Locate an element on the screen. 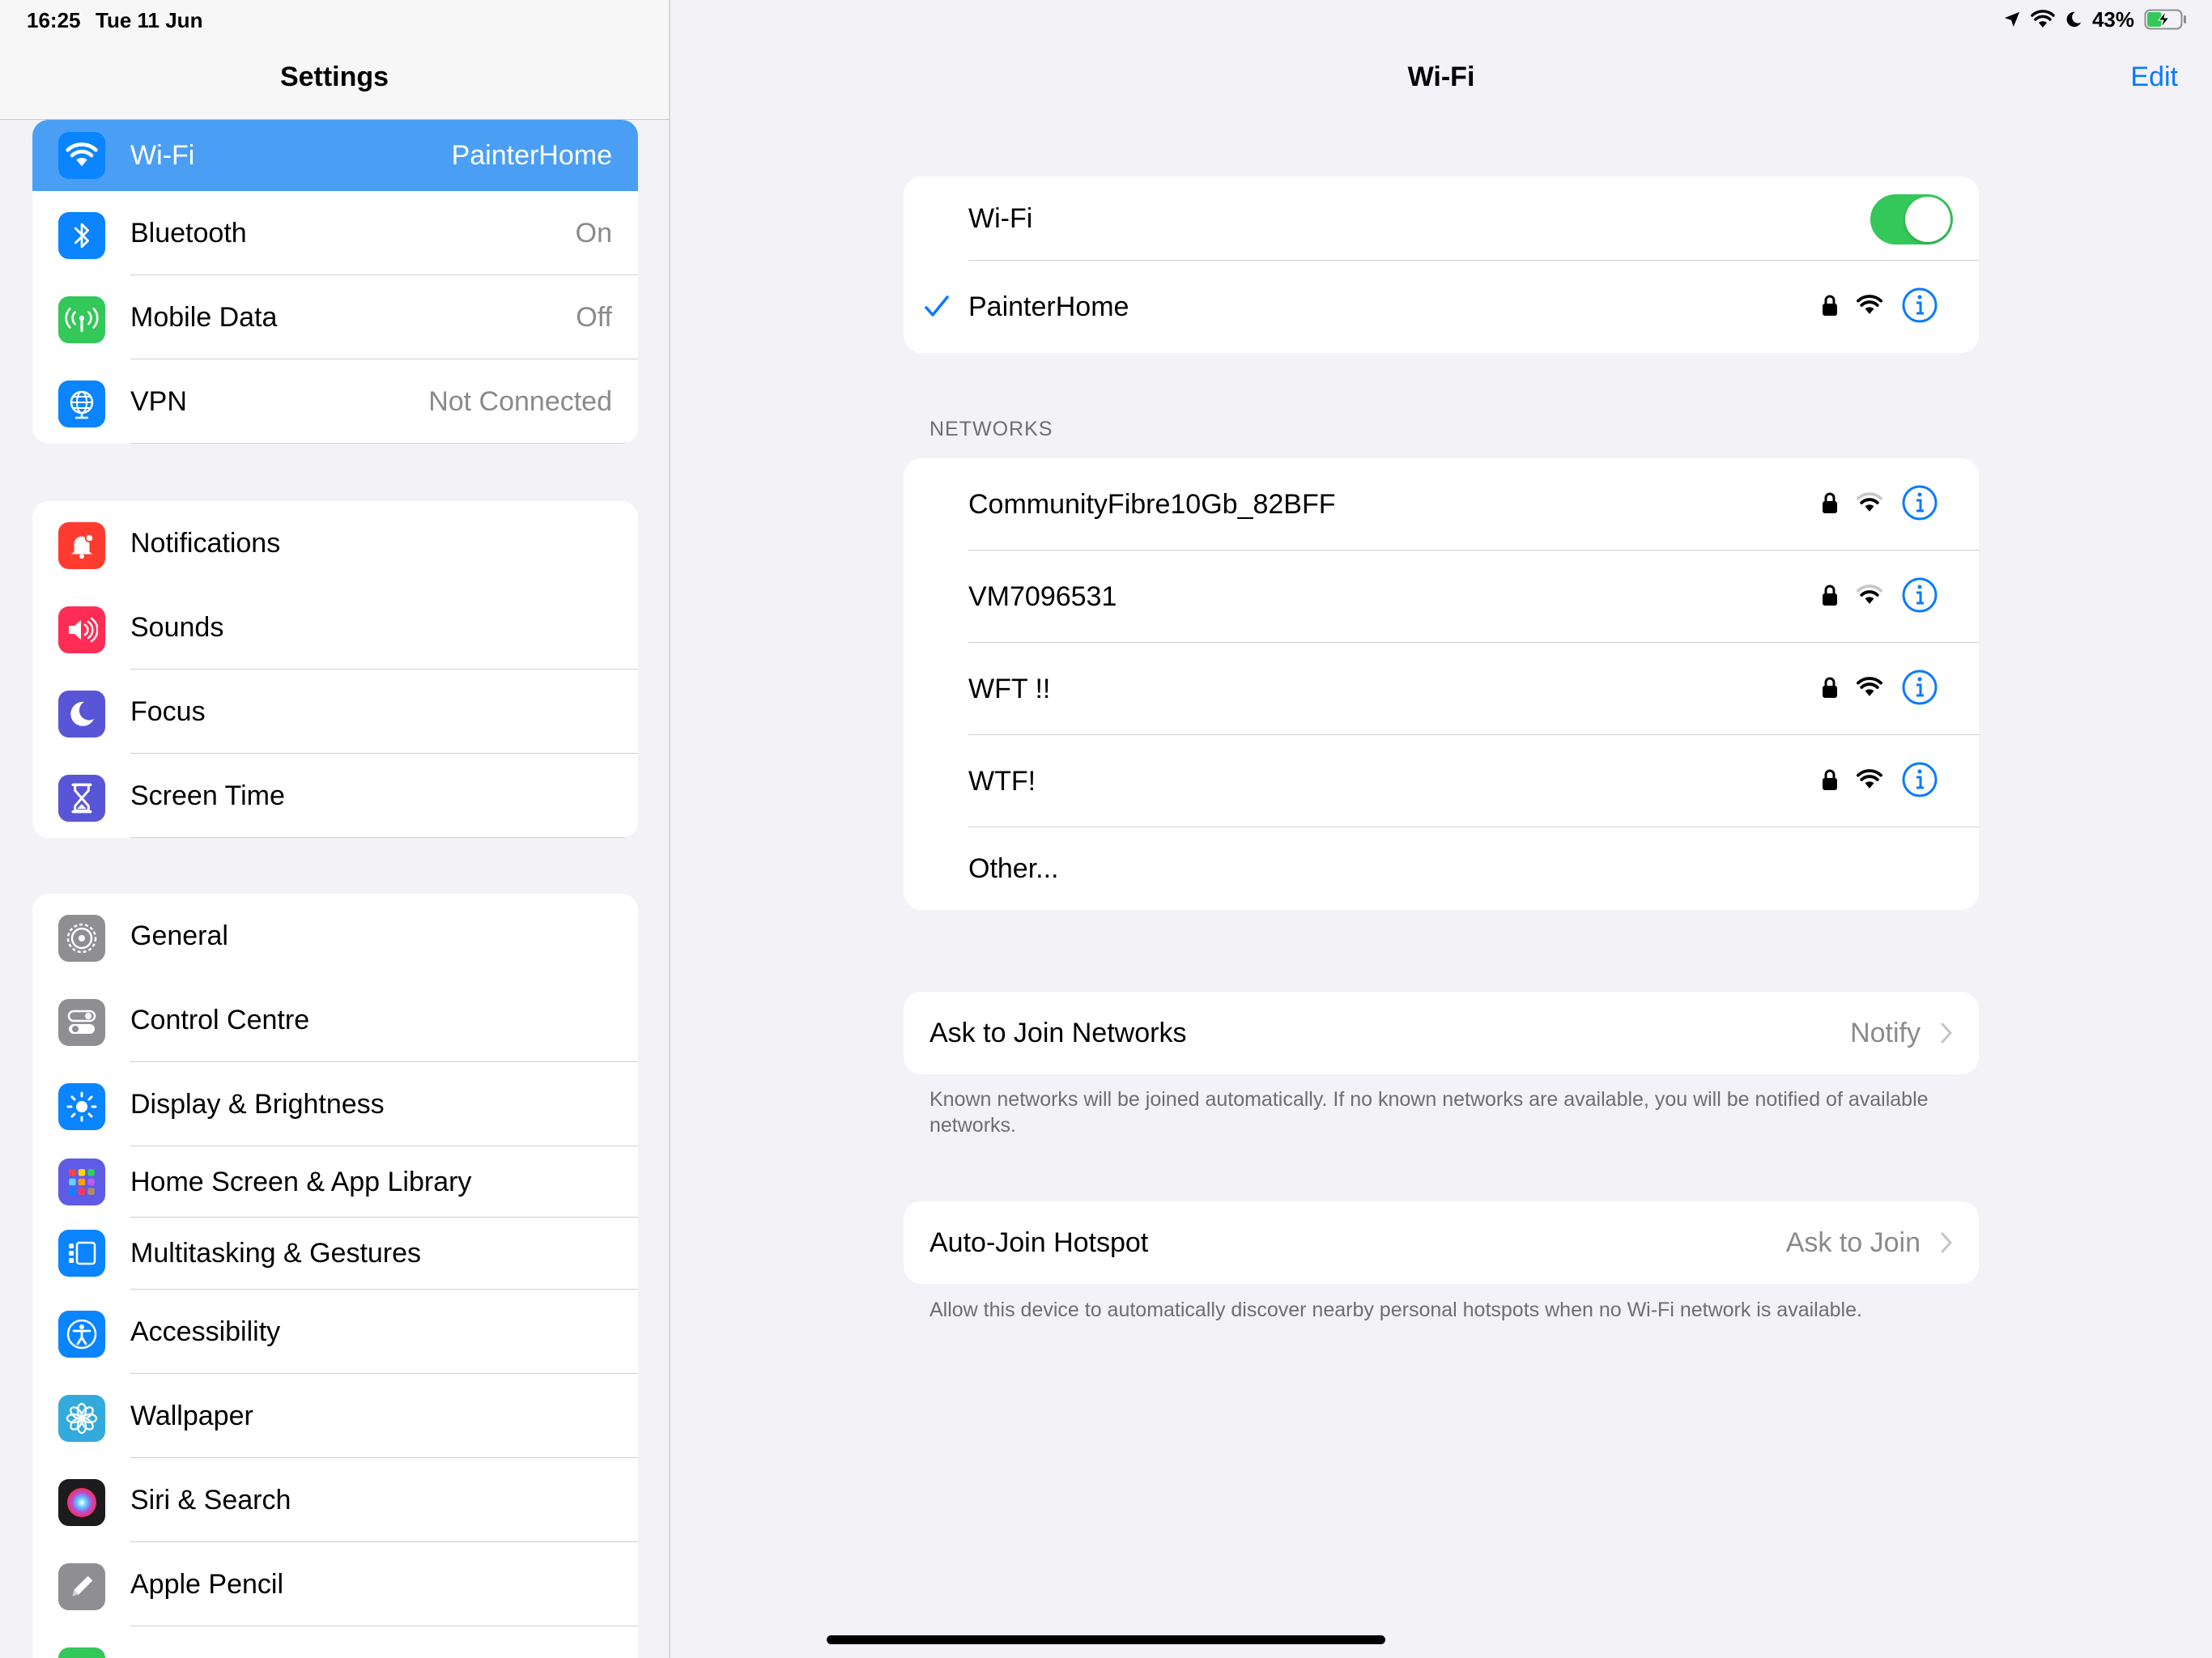 The image size is (2212, 1658). multitasking-icon is located at coordinates (82, 1253).